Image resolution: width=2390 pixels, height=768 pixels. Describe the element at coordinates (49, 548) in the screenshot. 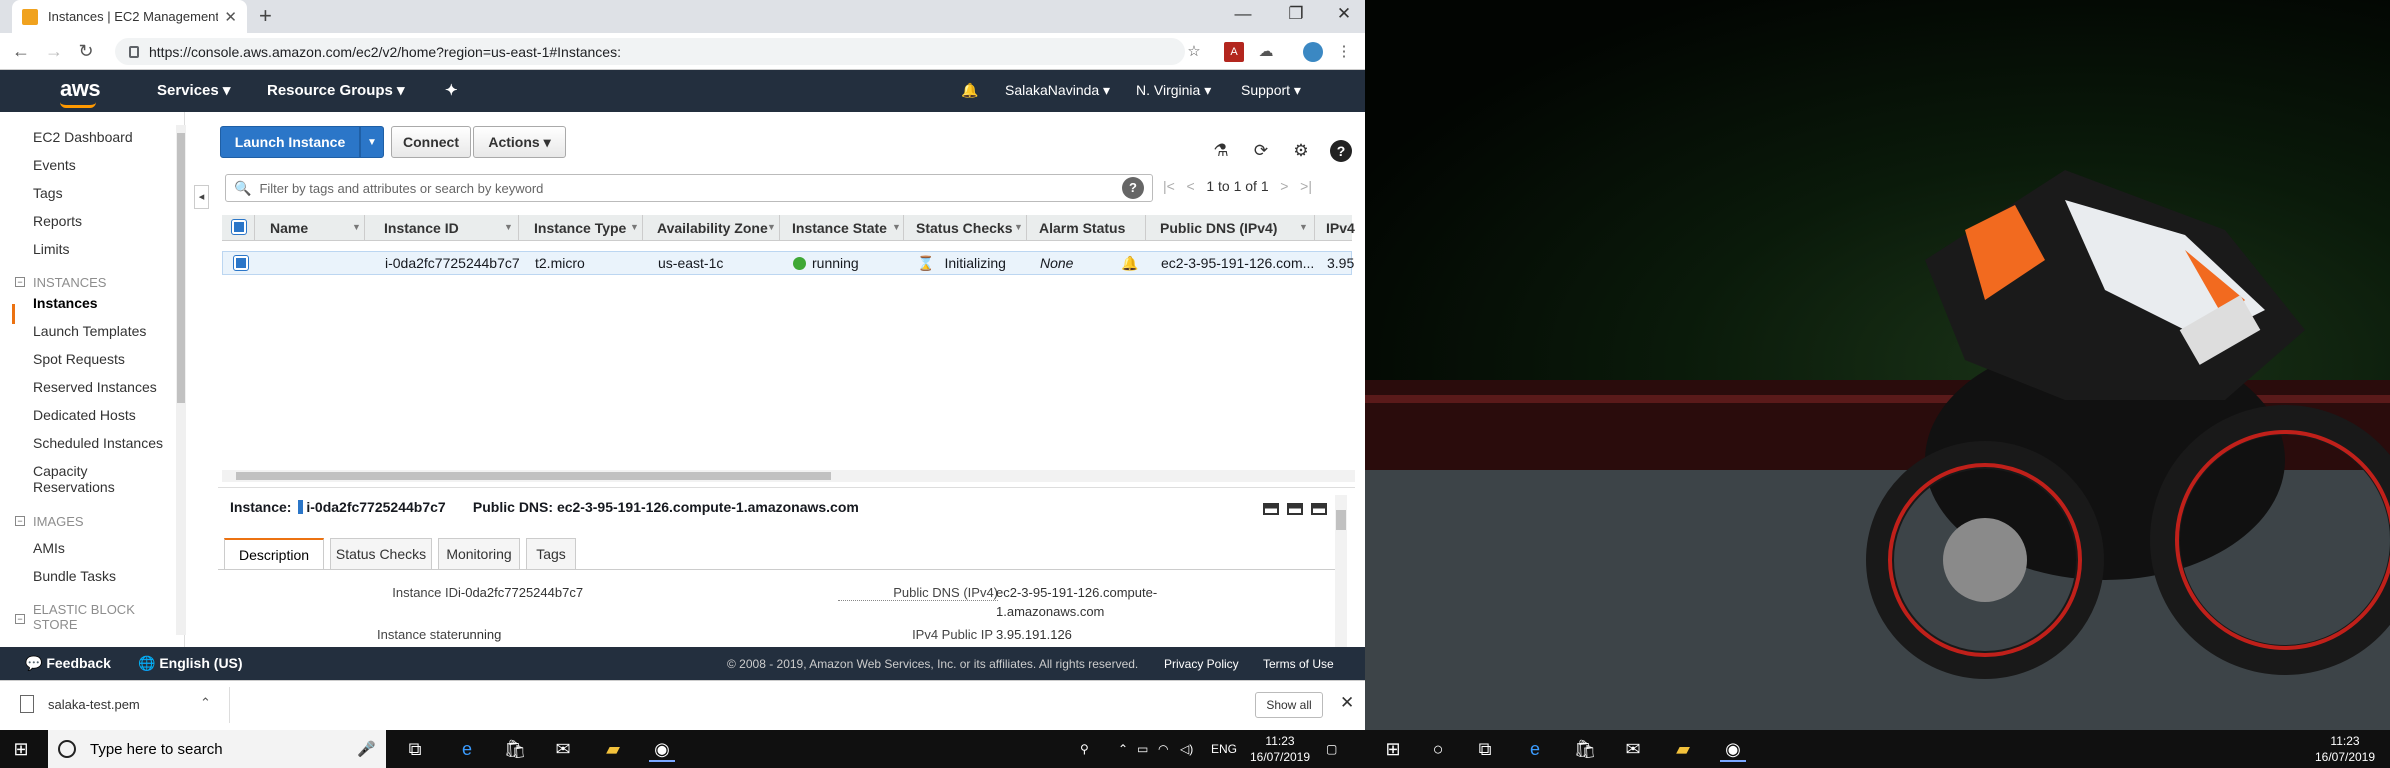

I see `sidebar-item-amis: AMIs` at that location.